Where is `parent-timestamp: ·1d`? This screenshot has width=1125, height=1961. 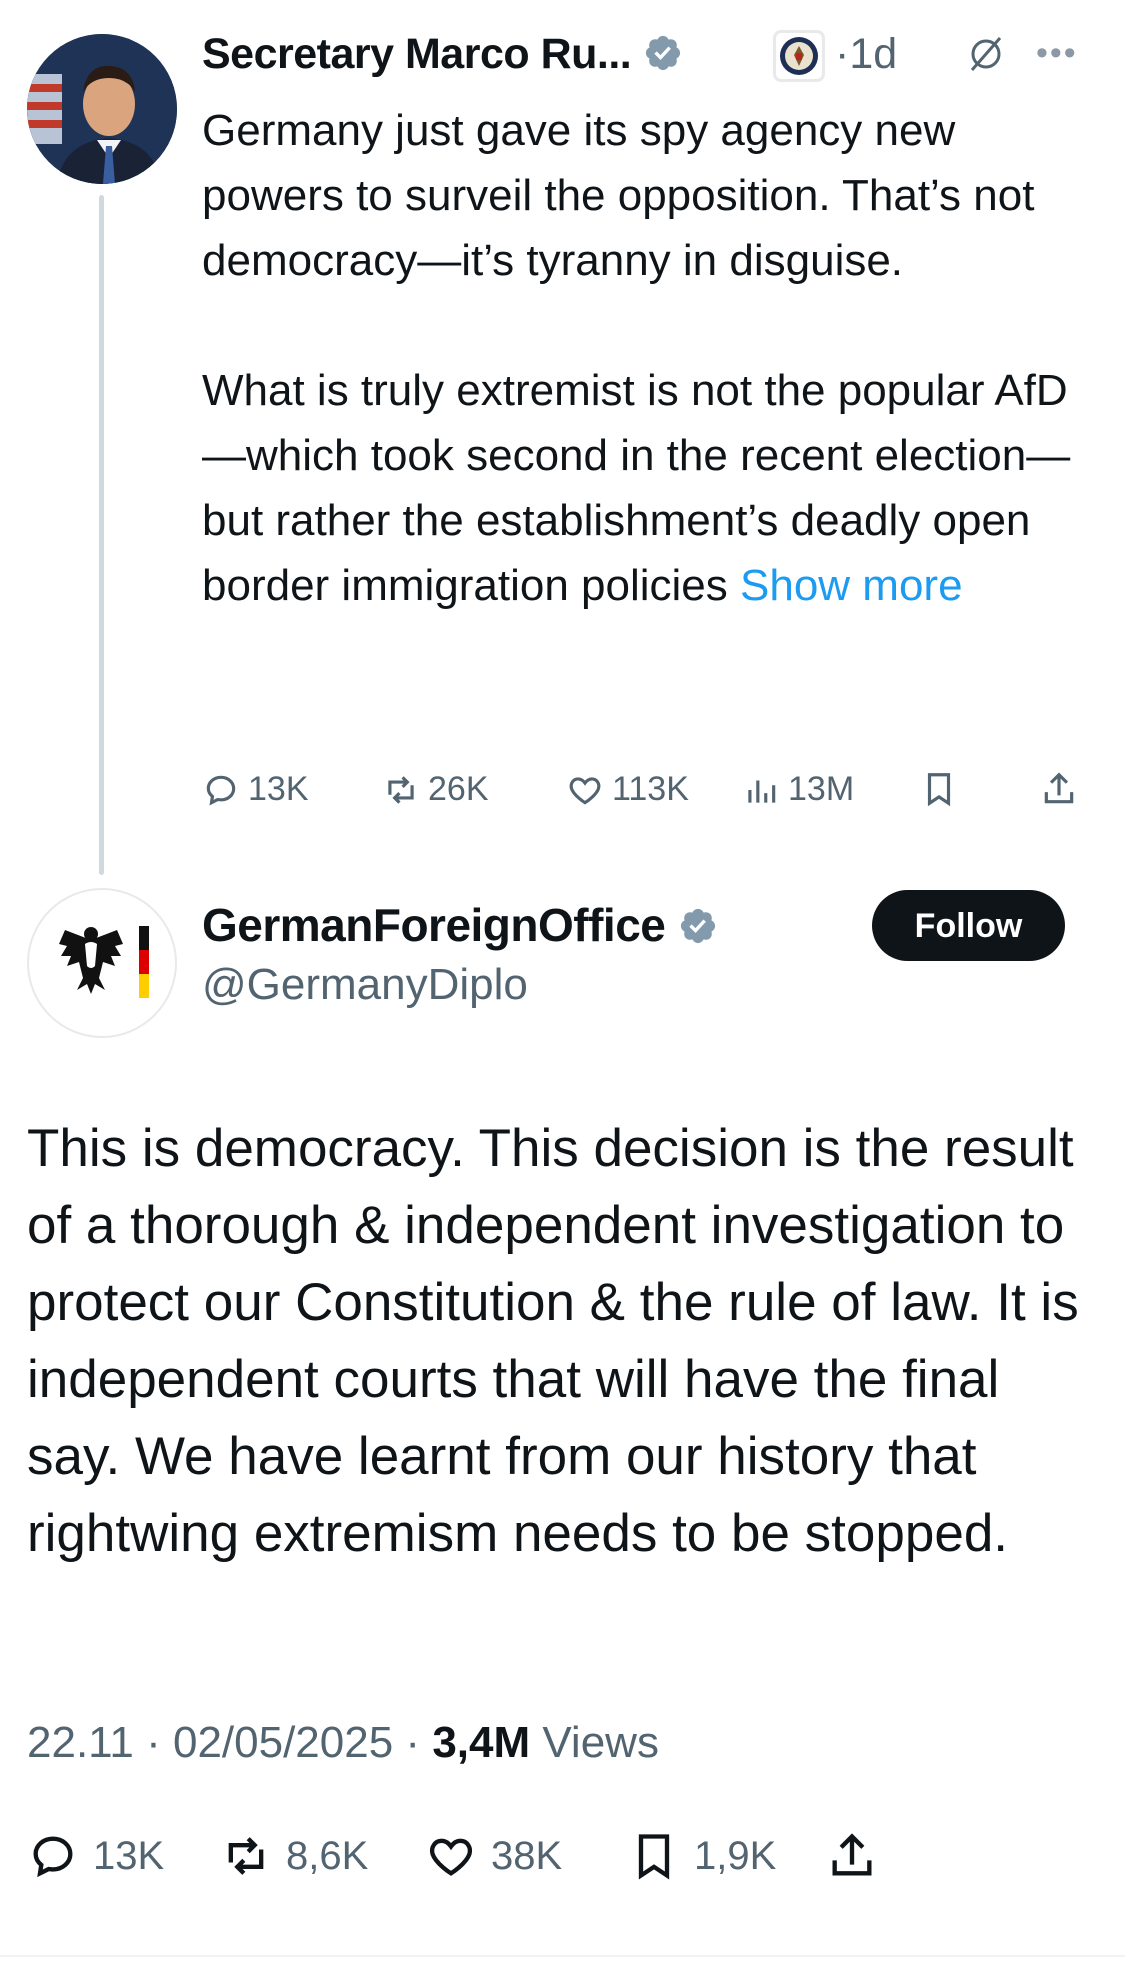
parent-timestamp: ·1d is located at coordinates (866, 54).